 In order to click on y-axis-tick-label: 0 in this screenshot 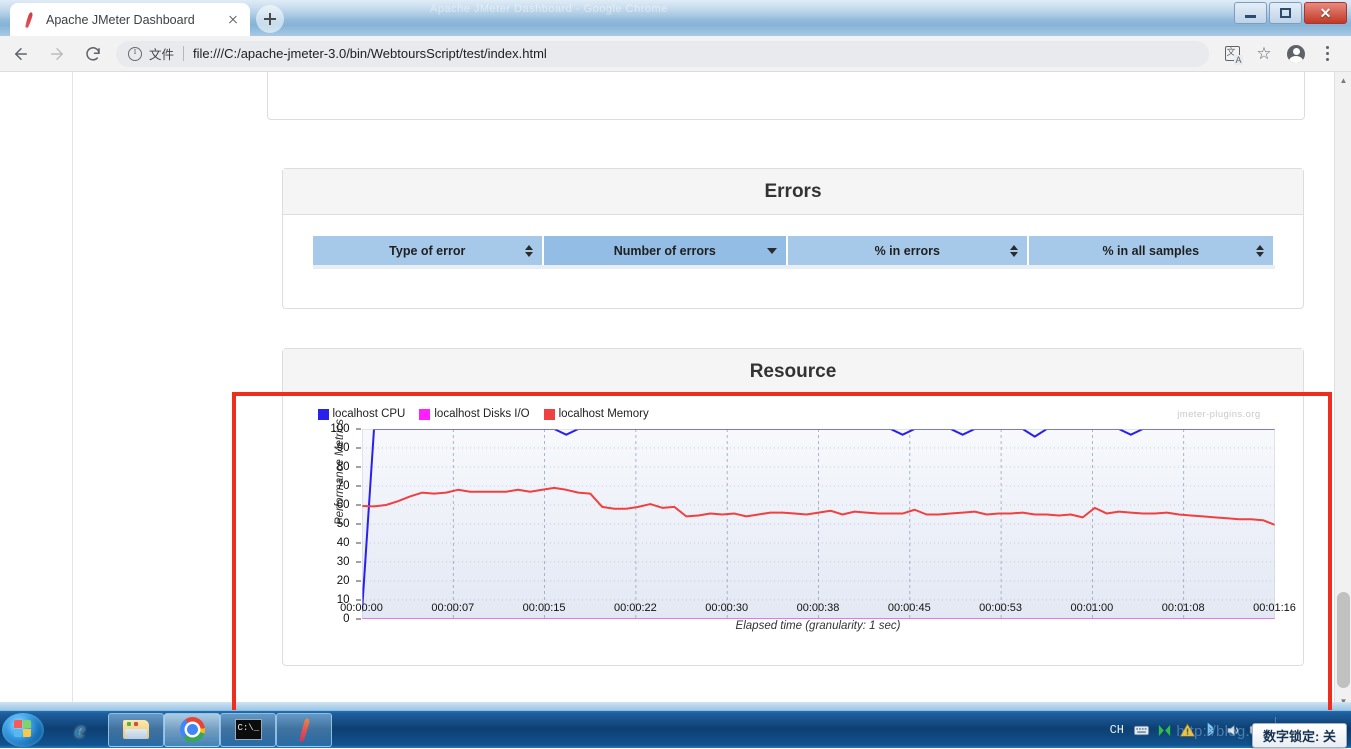, I will do `click(346, 619)`.